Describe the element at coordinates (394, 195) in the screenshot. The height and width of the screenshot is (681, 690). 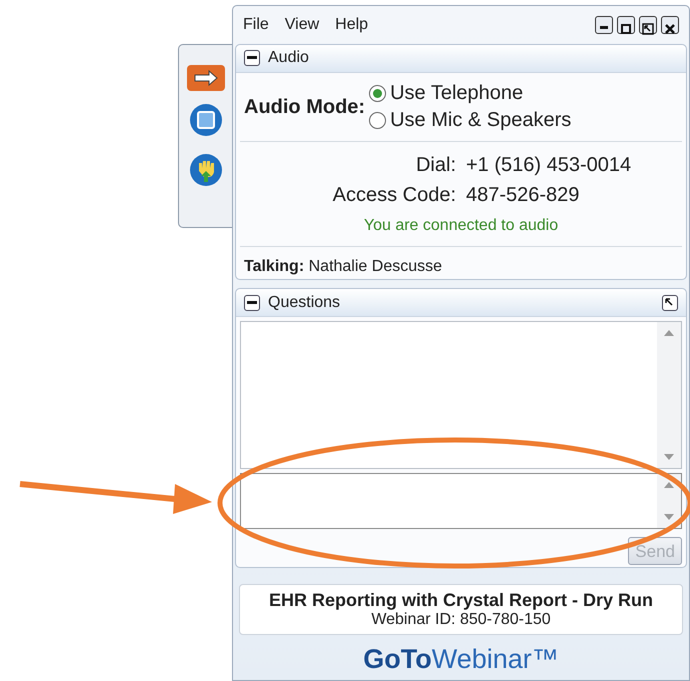
I see `access-code-label: Access Code:` at that location.